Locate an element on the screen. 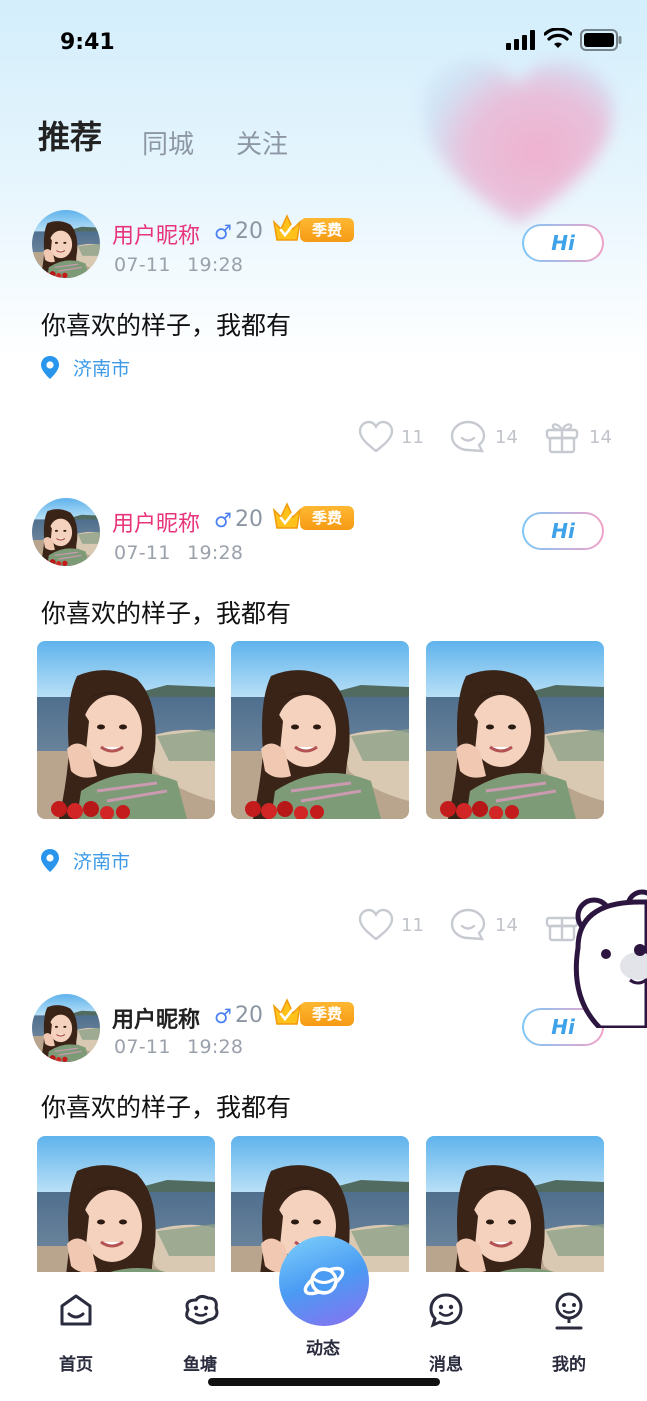  tab-recommend: 推荐 is located at coordinates (71, 135).